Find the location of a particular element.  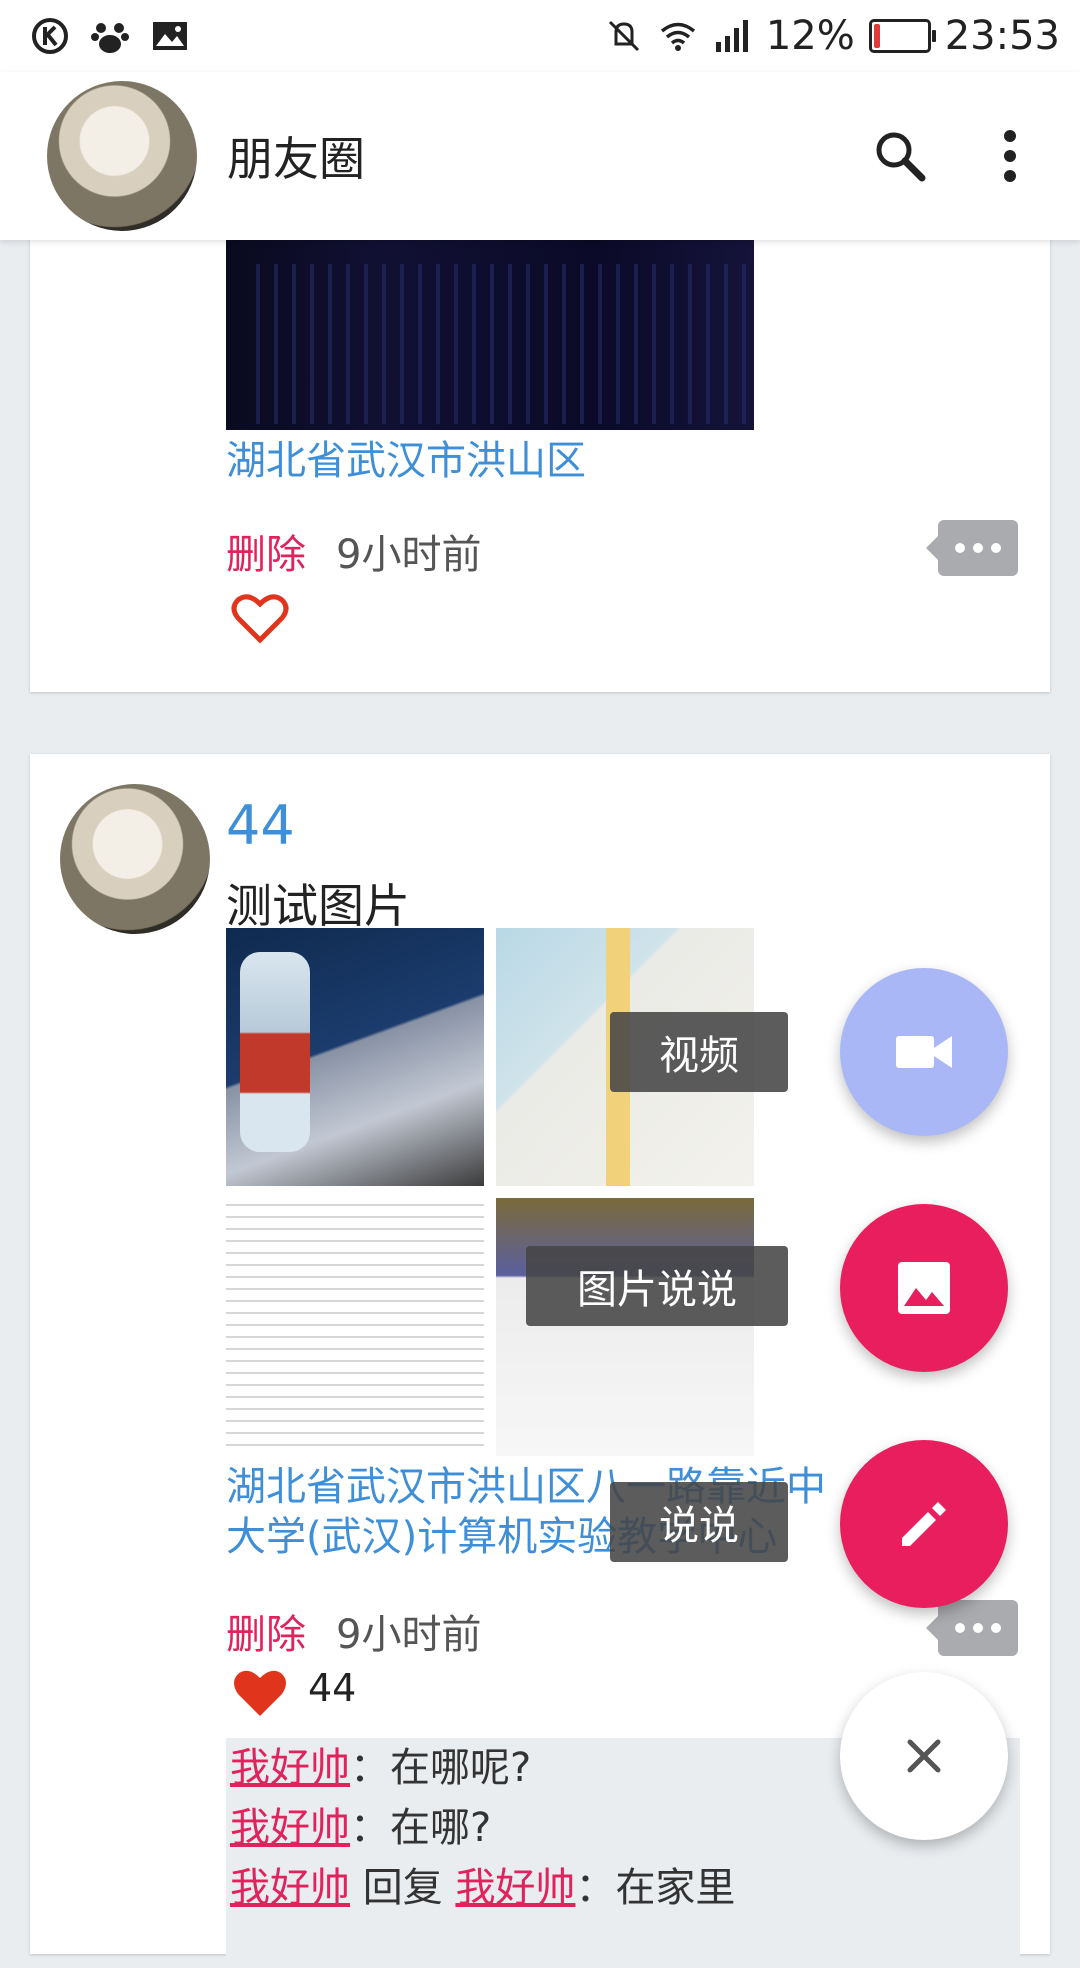

app-bar: 朋友圈 is located at coordinates (540, 156).